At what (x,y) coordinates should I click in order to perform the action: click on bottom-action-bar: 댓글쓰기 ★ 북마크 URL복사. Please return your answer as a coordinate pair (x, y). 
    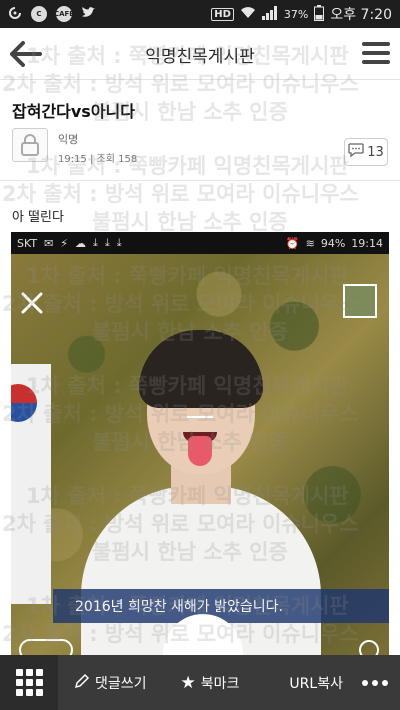
    Looking at the image, I should click on (200, 682).